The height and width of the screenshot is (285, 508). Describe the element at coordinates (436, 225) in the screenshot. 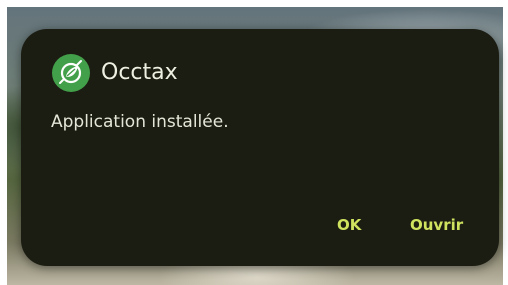

I see `open-button: Ouvrir` at that location.